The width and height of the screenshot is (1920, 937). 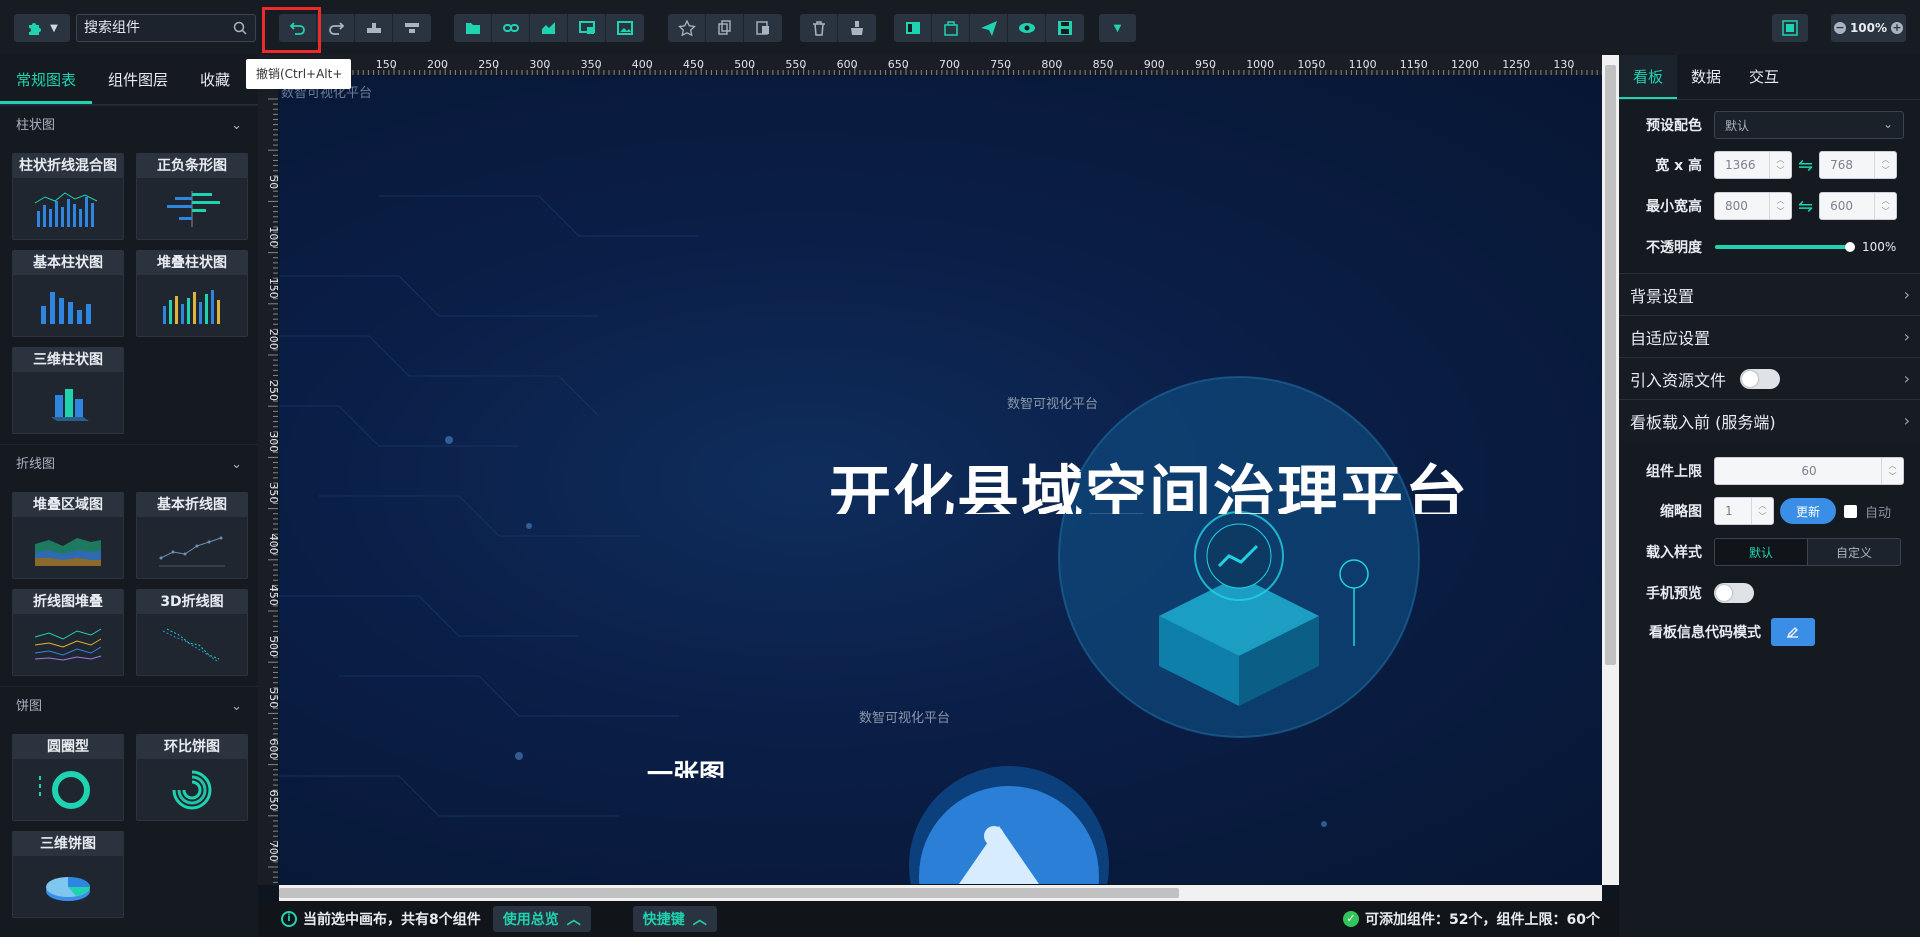 What do you see at coordinates (1780, 165) in the screenshot?
I see `width-stepper: ︿ ﹀` at bounding box center [1780, 165].